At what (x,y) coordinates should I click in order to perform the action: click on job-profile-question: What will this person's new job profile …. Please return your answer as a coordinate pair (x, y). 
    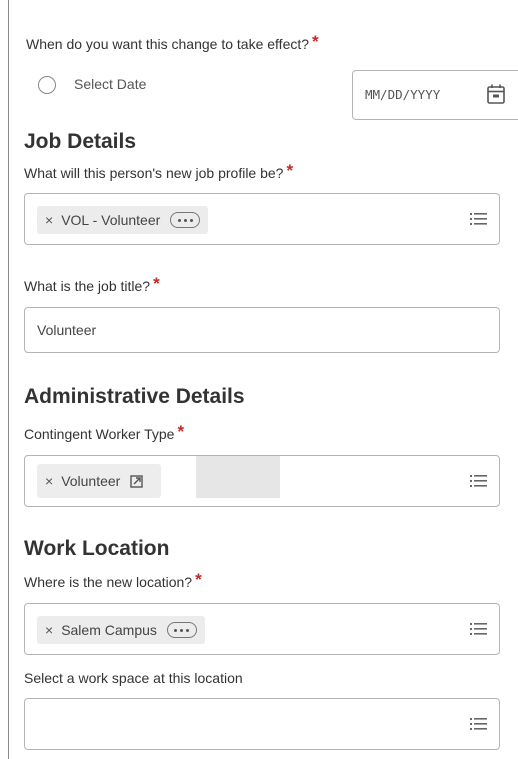
    Looking at the image, I should click on (159, 172).